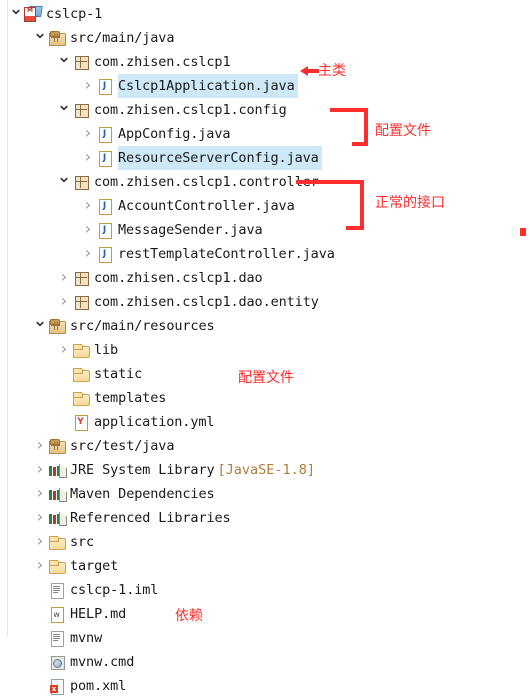 This screenshot has height=698, width=530. I want to click on tree-row: Referenced Libraries, so click(133, 518).